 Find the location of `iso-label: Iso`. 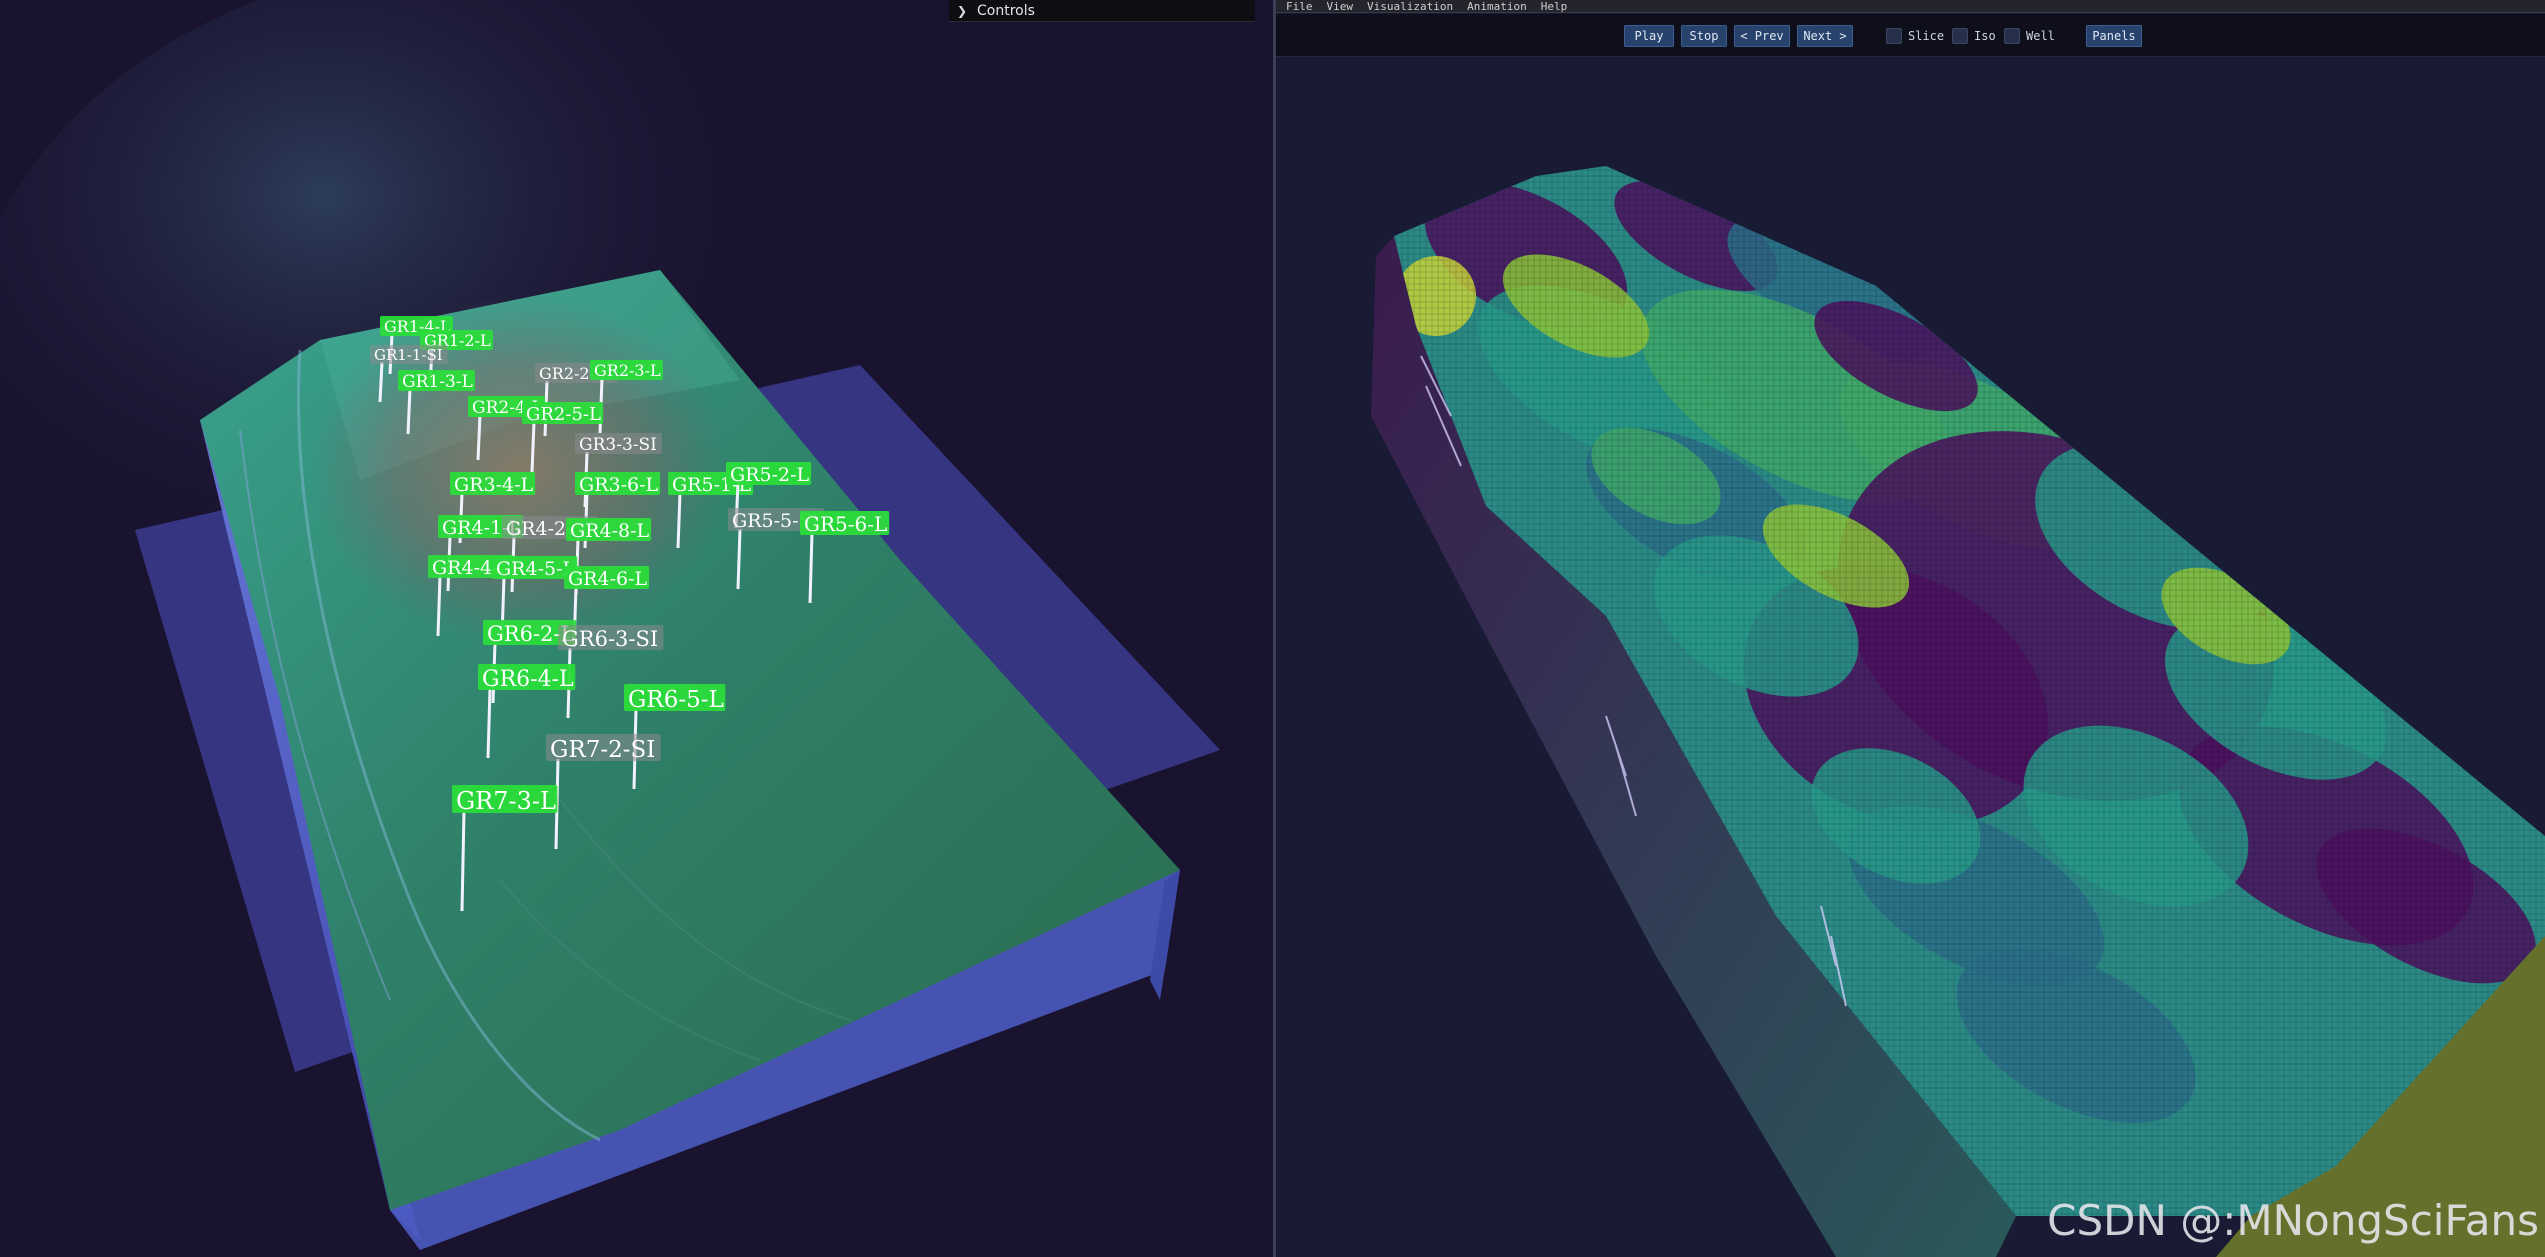

iso-label: Iso is located at coordinates (1985, 36).